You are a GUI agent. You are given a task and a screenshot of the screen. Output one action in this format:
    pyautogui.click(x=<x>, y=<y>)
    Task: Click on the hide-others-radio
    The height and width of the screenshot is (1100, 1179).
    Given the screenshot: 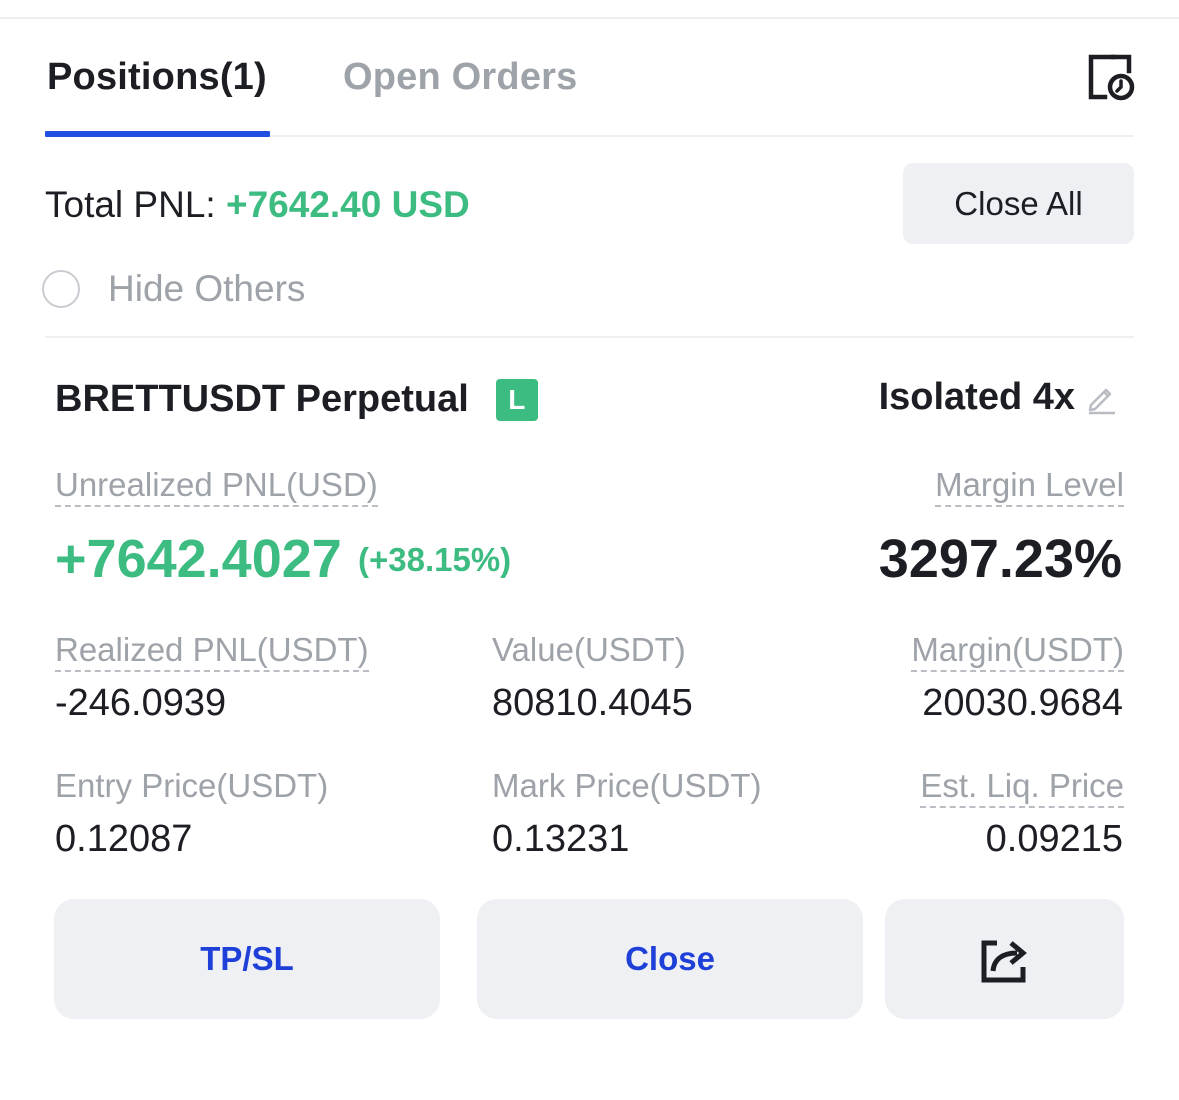 What is the action you would take?
    pyautogui.click(x=61, y=289)
    